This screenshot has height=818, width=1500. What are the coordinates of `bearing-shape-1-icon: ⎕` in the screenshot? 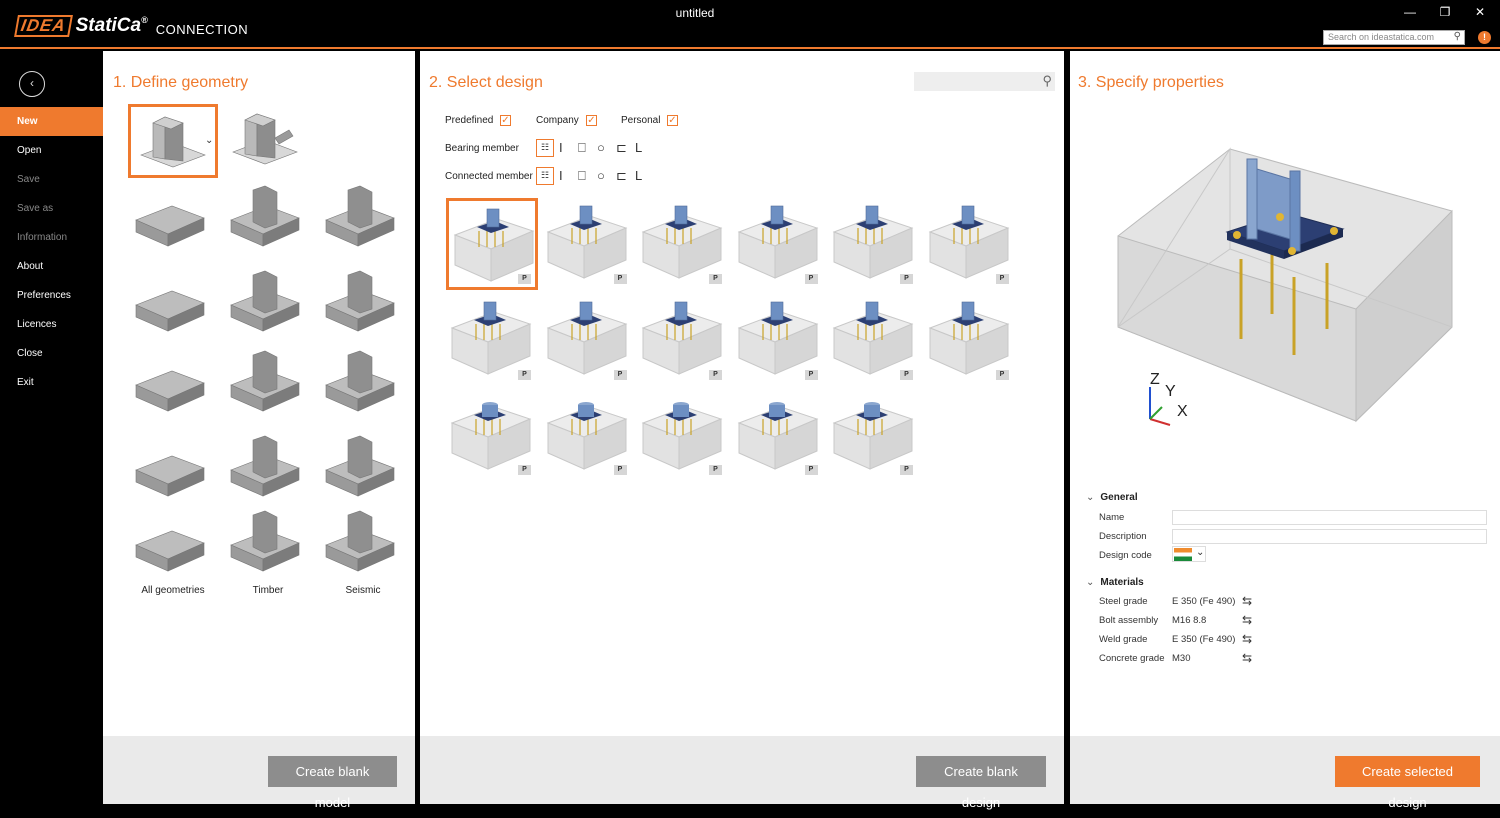 It's located at (582, 148).